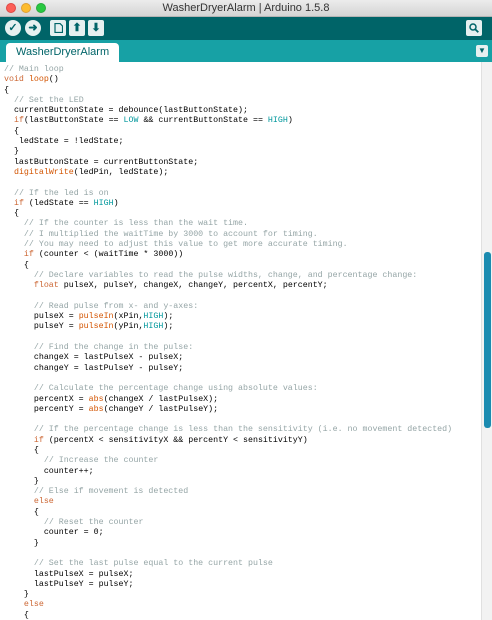  What do you see at coordinates (34, 69) in the screenshot?
I see `code-token: // Main loop` at bounding box center [34, 69].